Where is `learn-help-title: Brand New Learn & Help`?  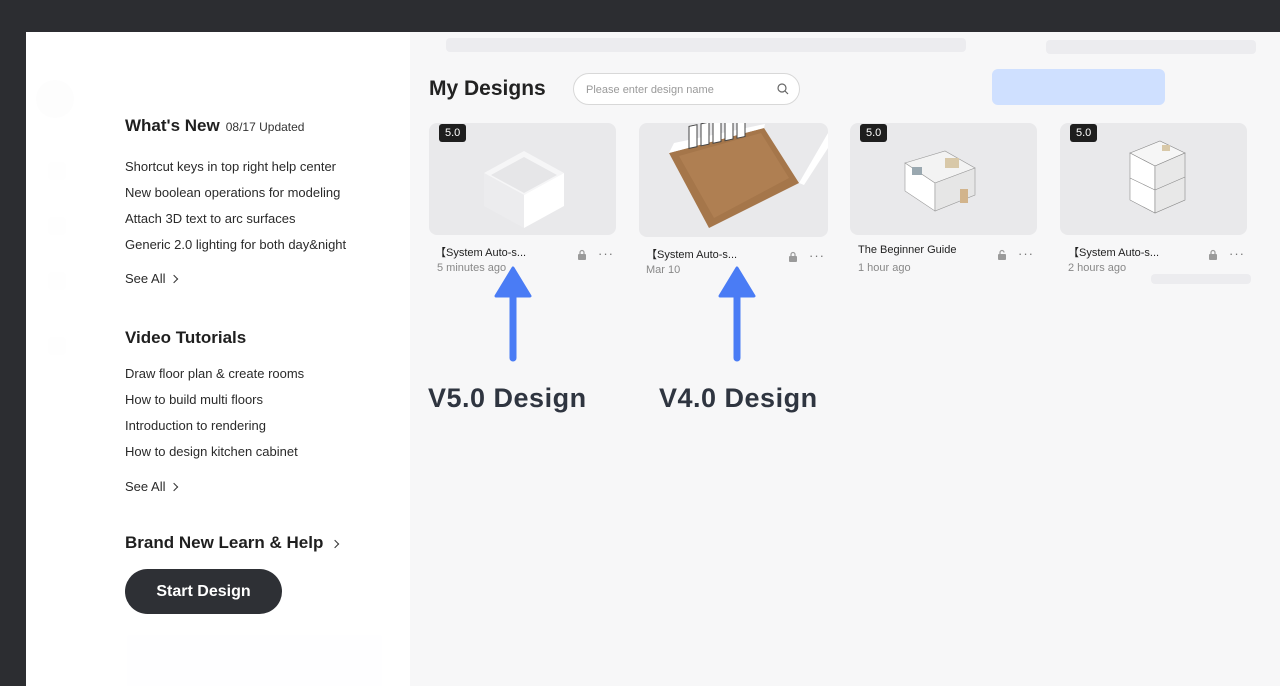
learn-help-title: Brand New Learn & Help is located at coordinates (224, 542).